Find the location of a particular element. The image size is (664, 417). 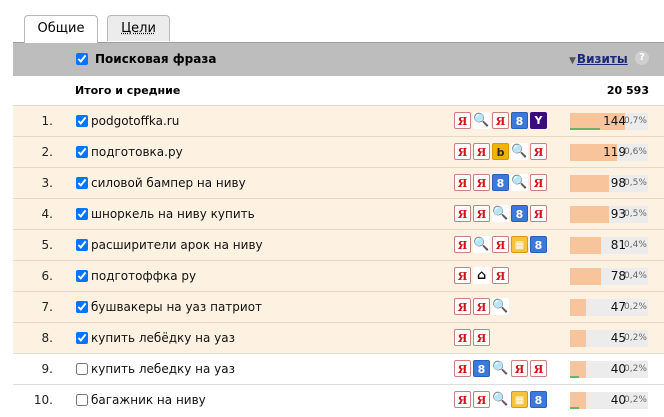

search-phrase: podgotoffka.ru is located at coordinates (135, 121).